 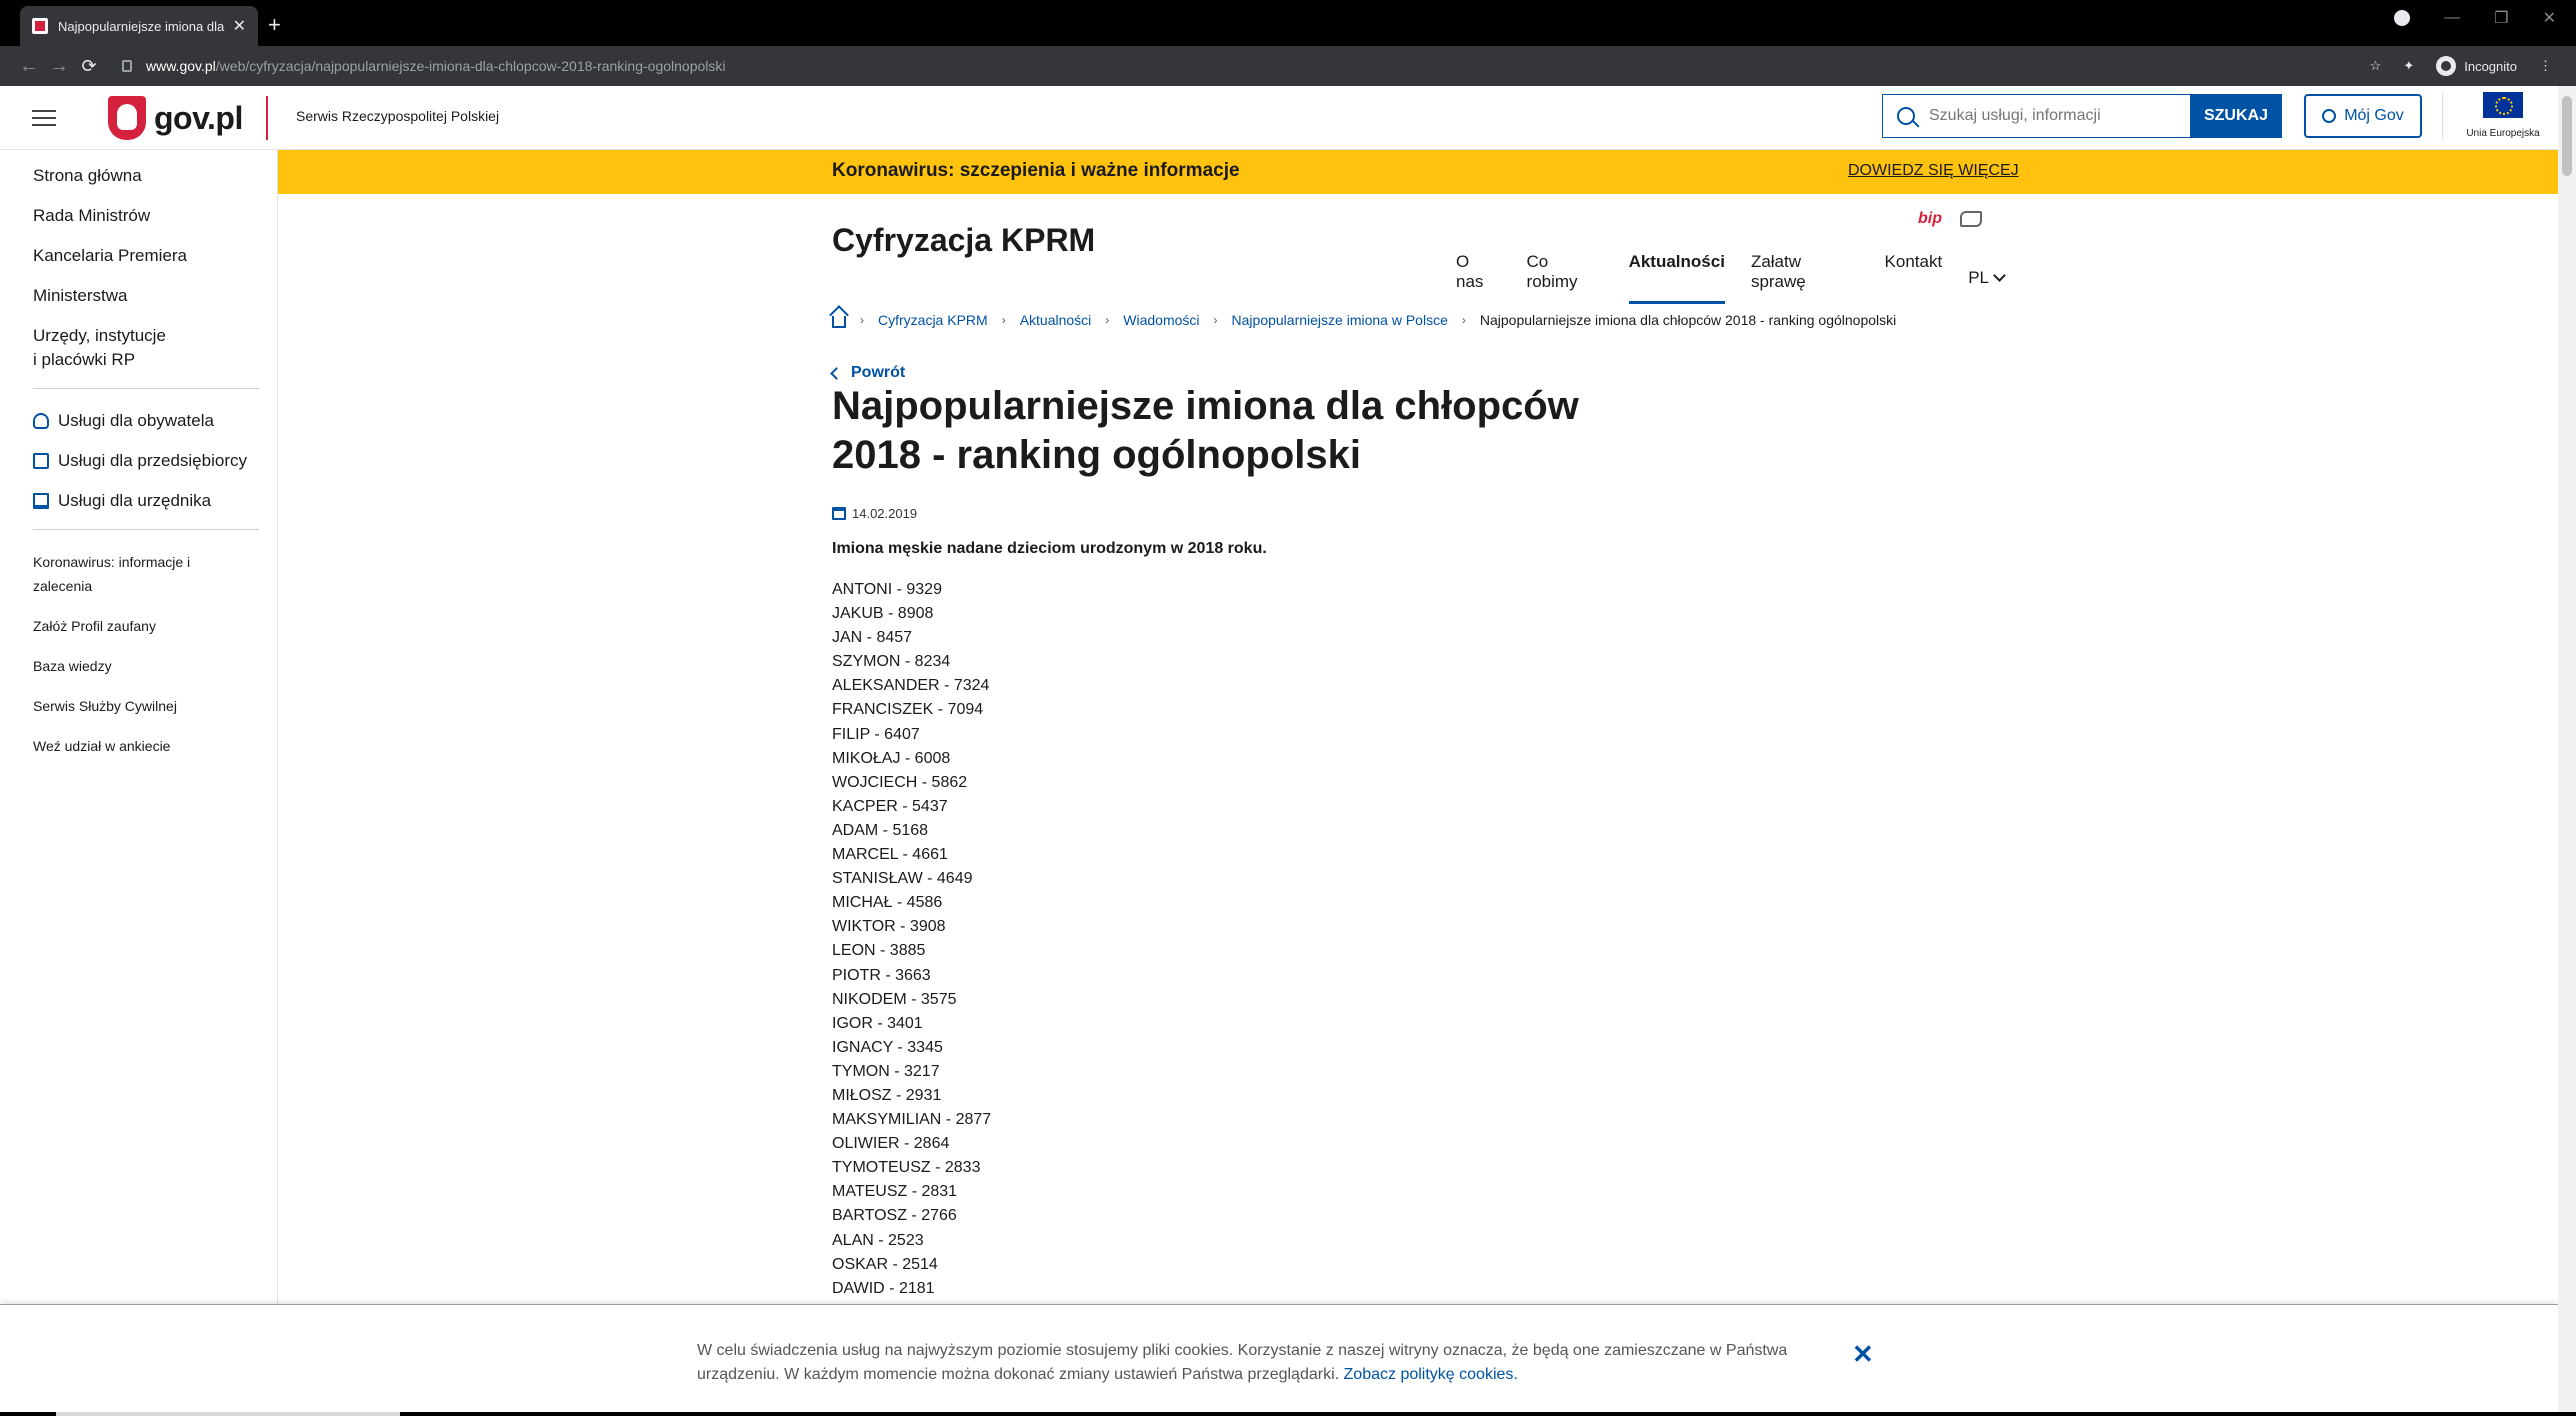 What do you see at coordinates (228, 1414) in the screenshot?
I see `horizontal-scrollbar` at bounding box center [228, 1414].